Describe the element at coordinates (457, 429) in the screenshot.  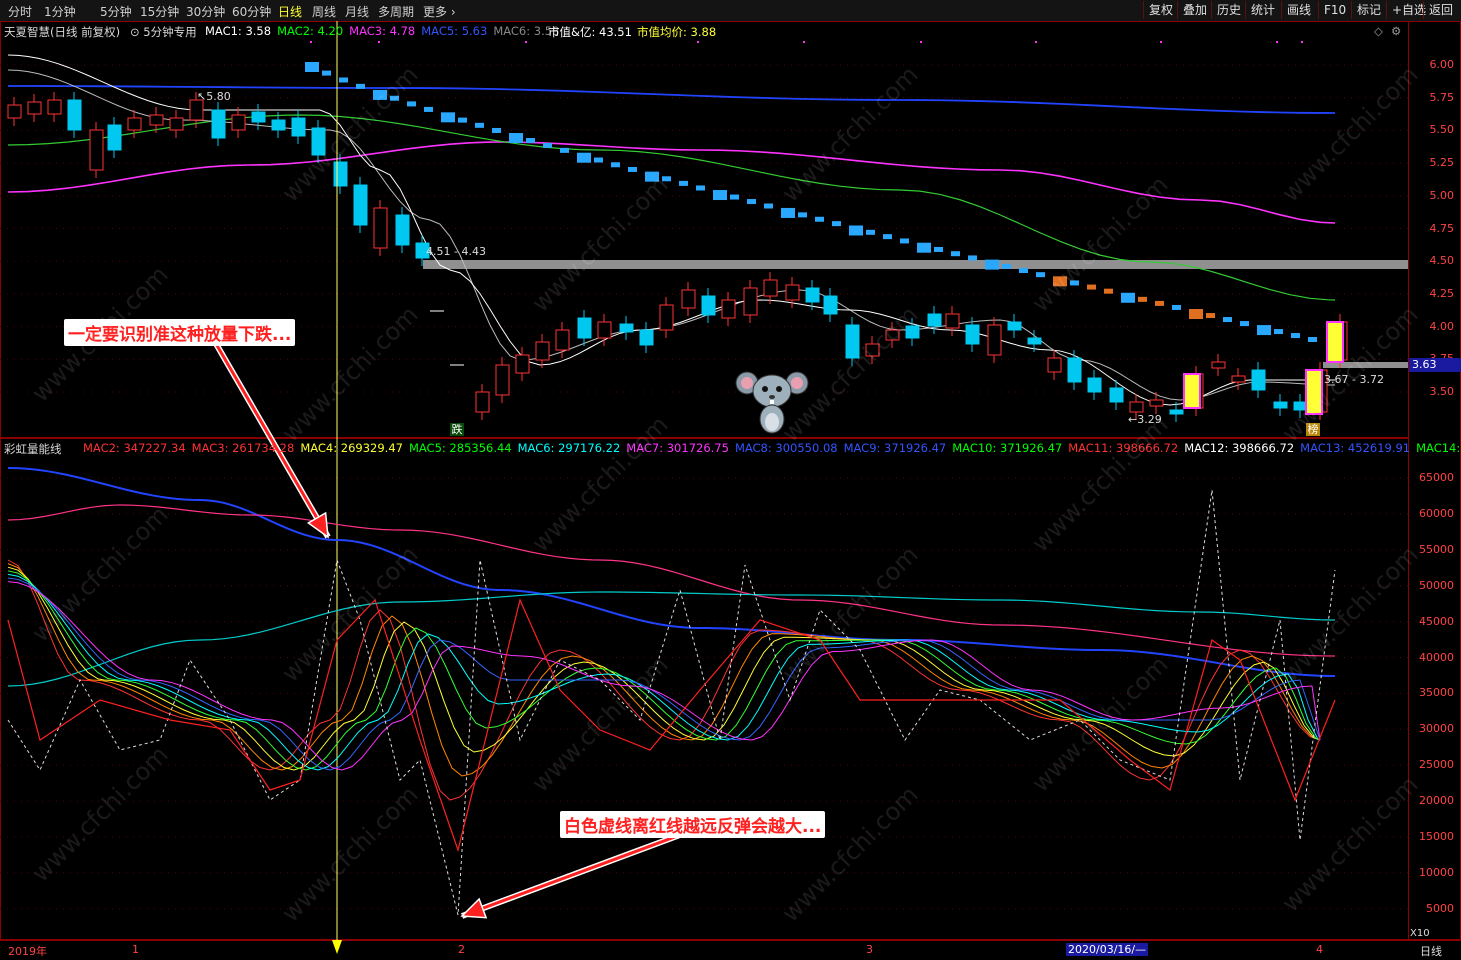
I see `die-tag: 跌` at that location.